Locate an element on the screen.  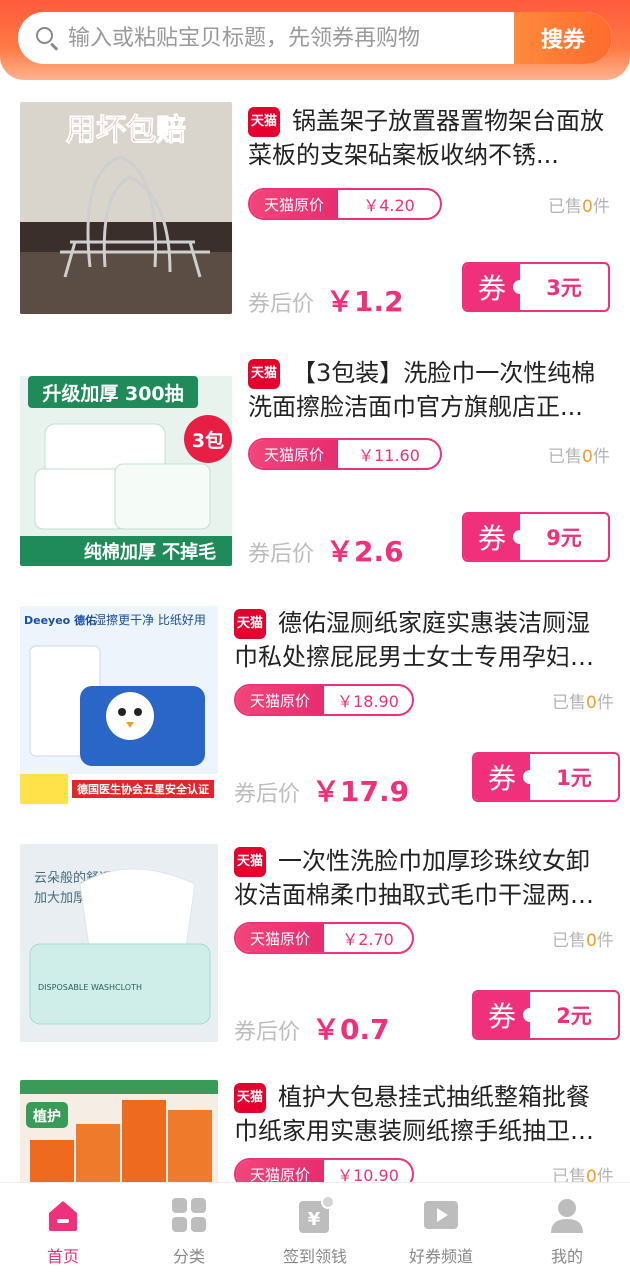
tab-coupon-channel: 好券频道 is located at coordinates (441, 1231).